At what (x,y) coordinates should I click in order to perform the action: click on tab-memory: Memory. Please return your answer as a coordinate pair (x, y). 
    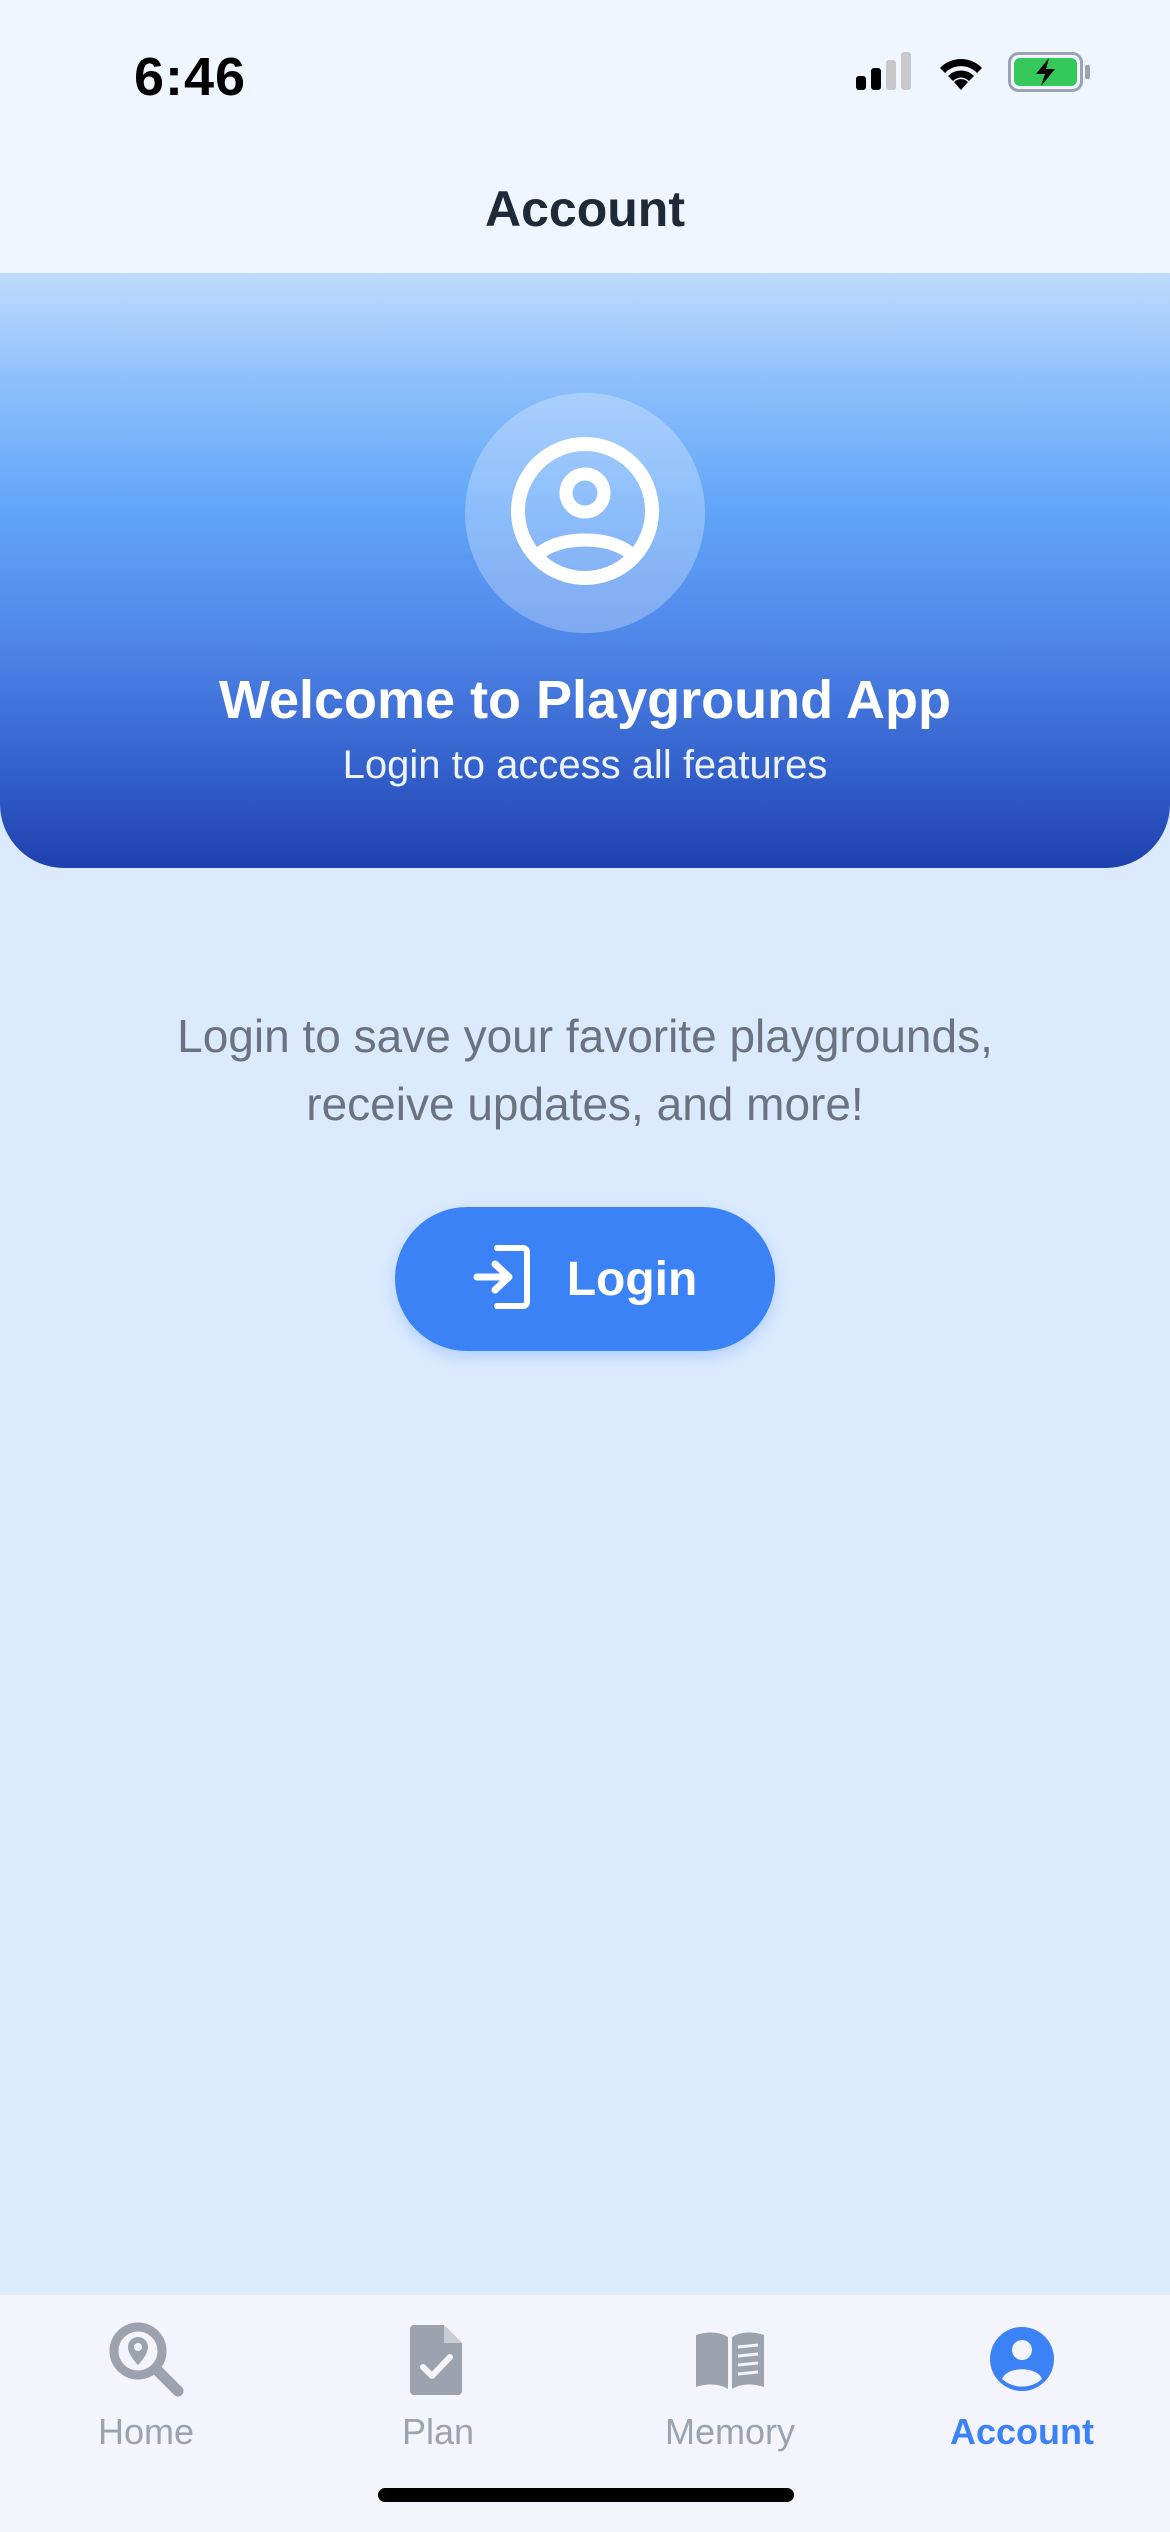
    Looking at the image, I should click on (730, 2394).